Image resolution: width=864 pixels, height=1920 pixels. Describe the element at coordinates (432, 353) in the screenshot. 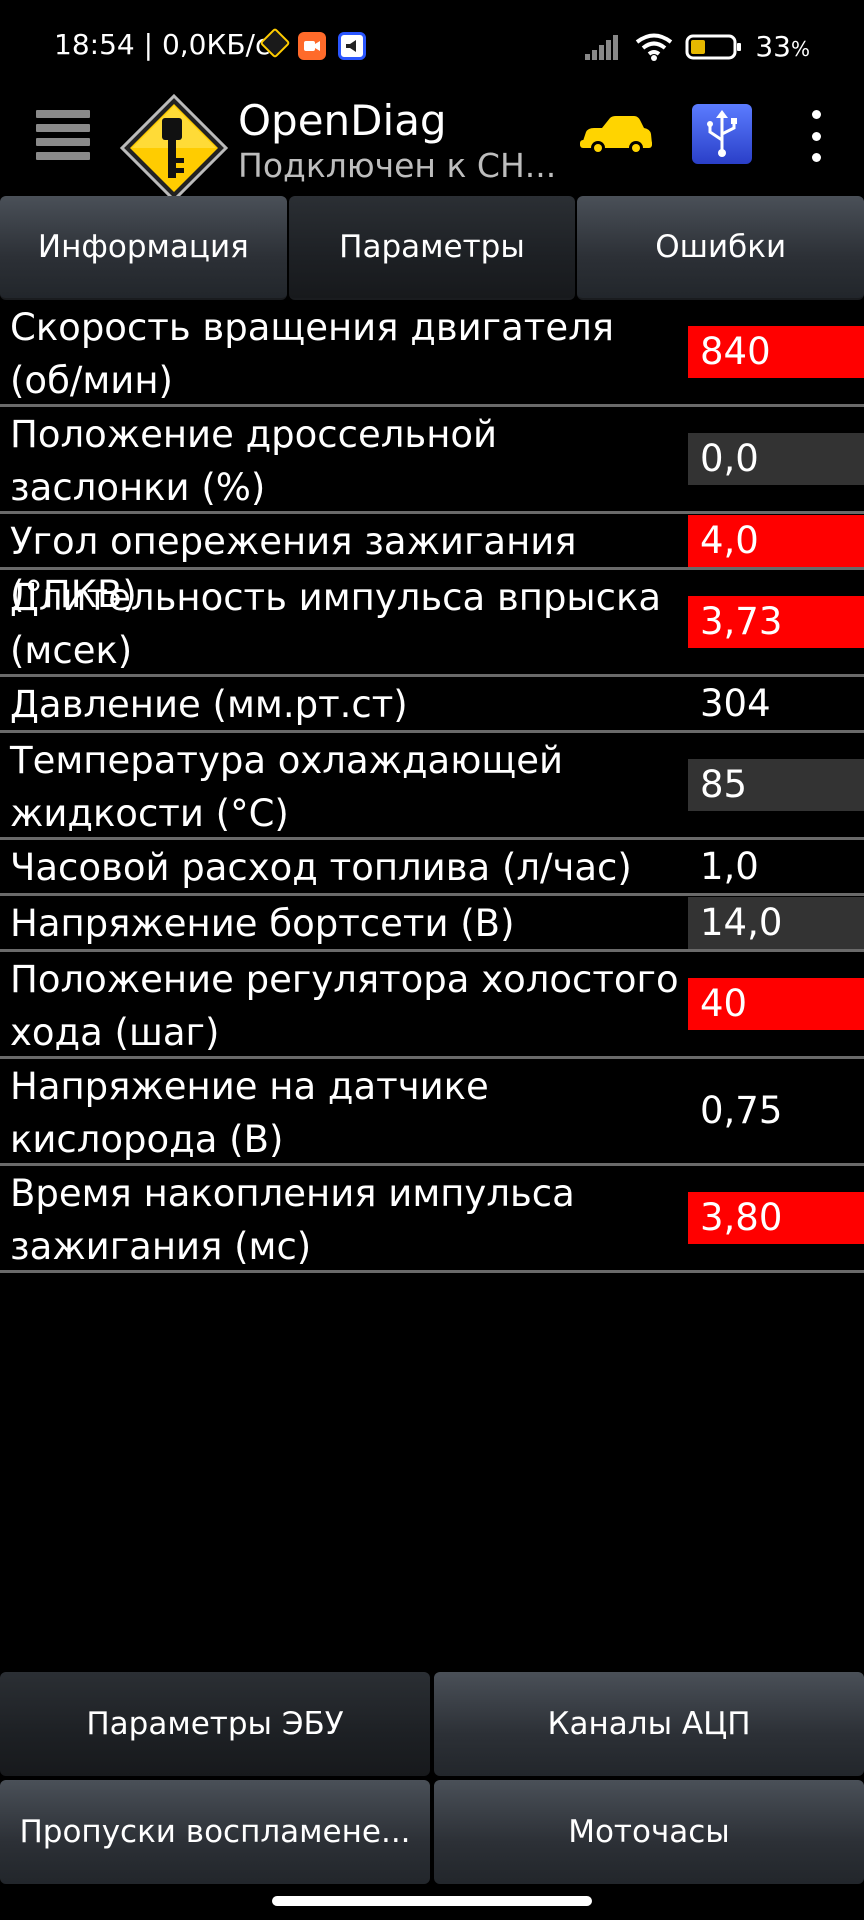

I see `param-row-rpm: Скорость вращения двигателя (об/мин) 840` at that location.